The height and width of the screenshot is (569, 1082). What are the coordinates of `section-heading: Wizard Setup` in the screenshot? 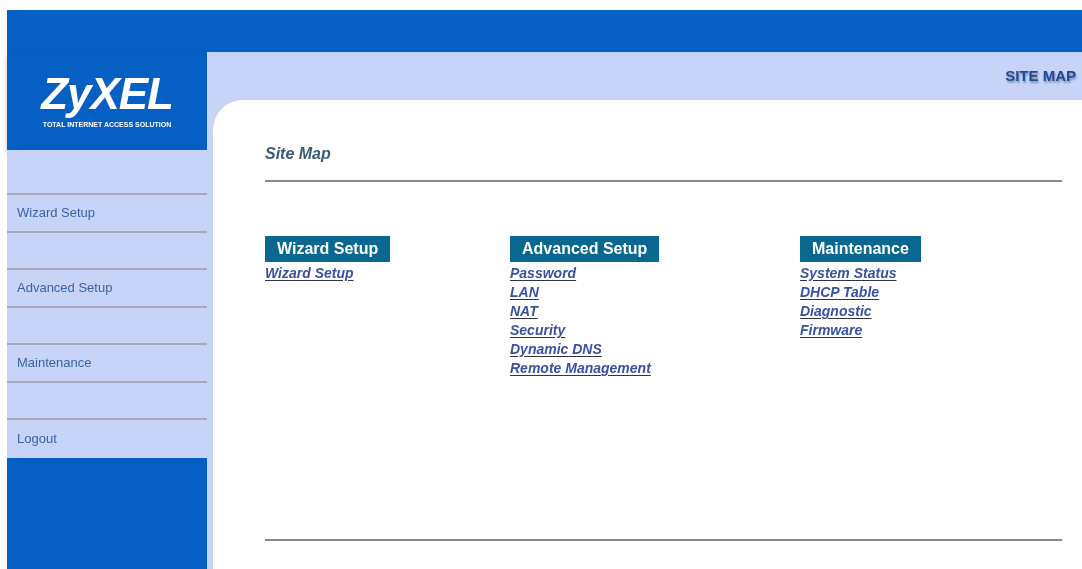 It's located at (328, 249).